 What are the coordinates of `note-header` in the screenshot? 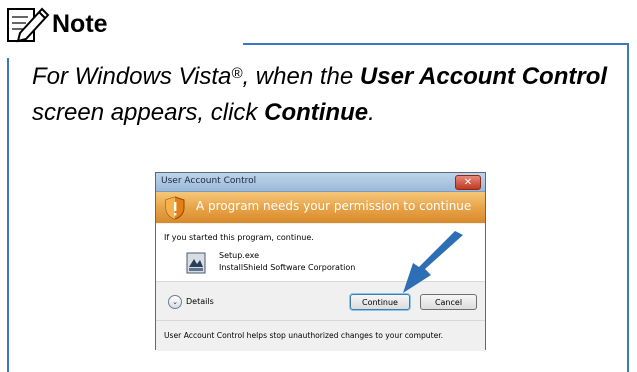 It's located at (28, 24).